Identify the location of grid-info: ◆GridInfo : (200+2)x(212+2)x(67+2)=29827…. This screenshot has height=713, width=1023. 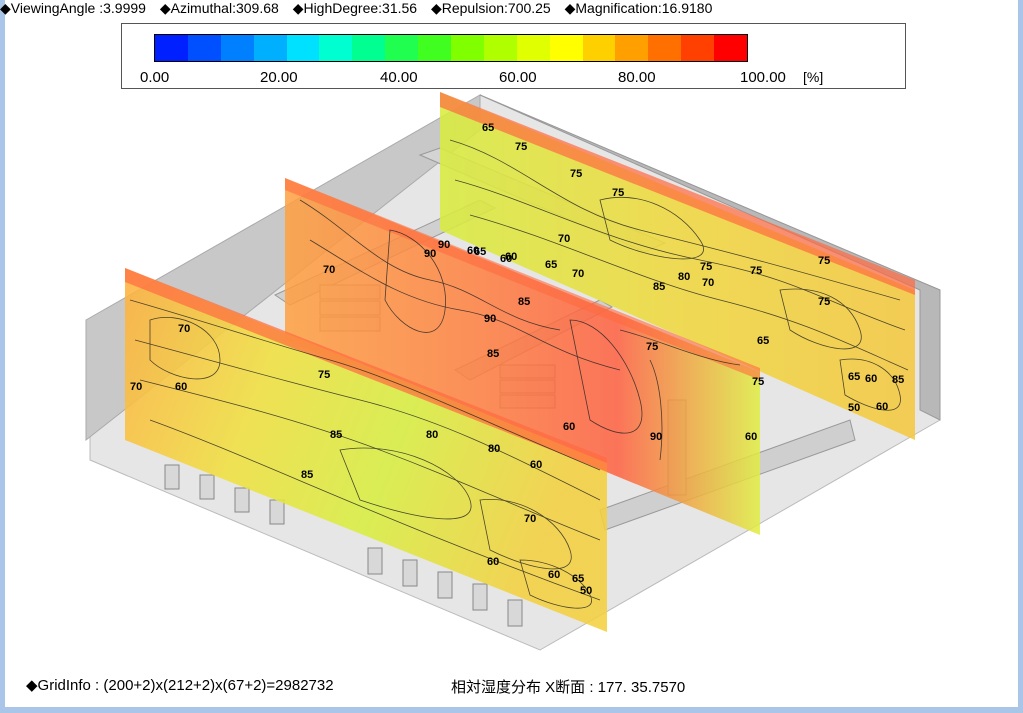
(180, 685).